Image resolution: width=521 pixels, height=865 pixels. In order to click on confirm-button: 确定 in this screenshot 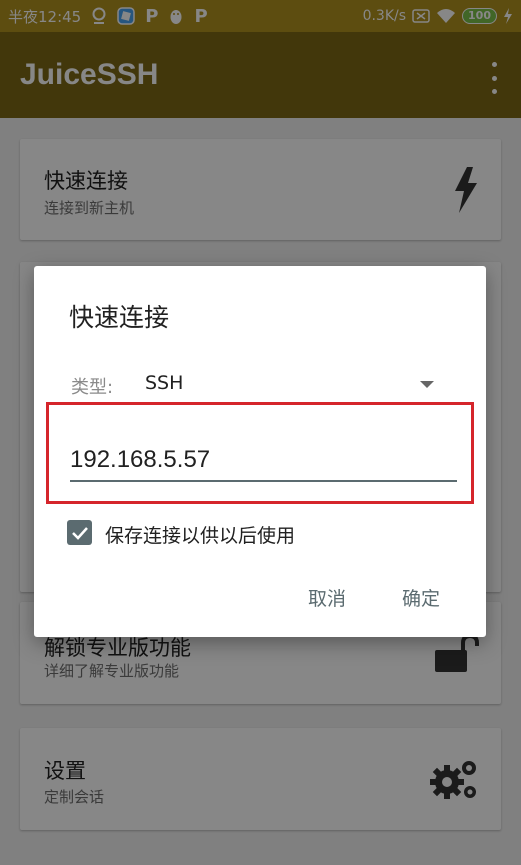, I will do `click(421, 597)`.